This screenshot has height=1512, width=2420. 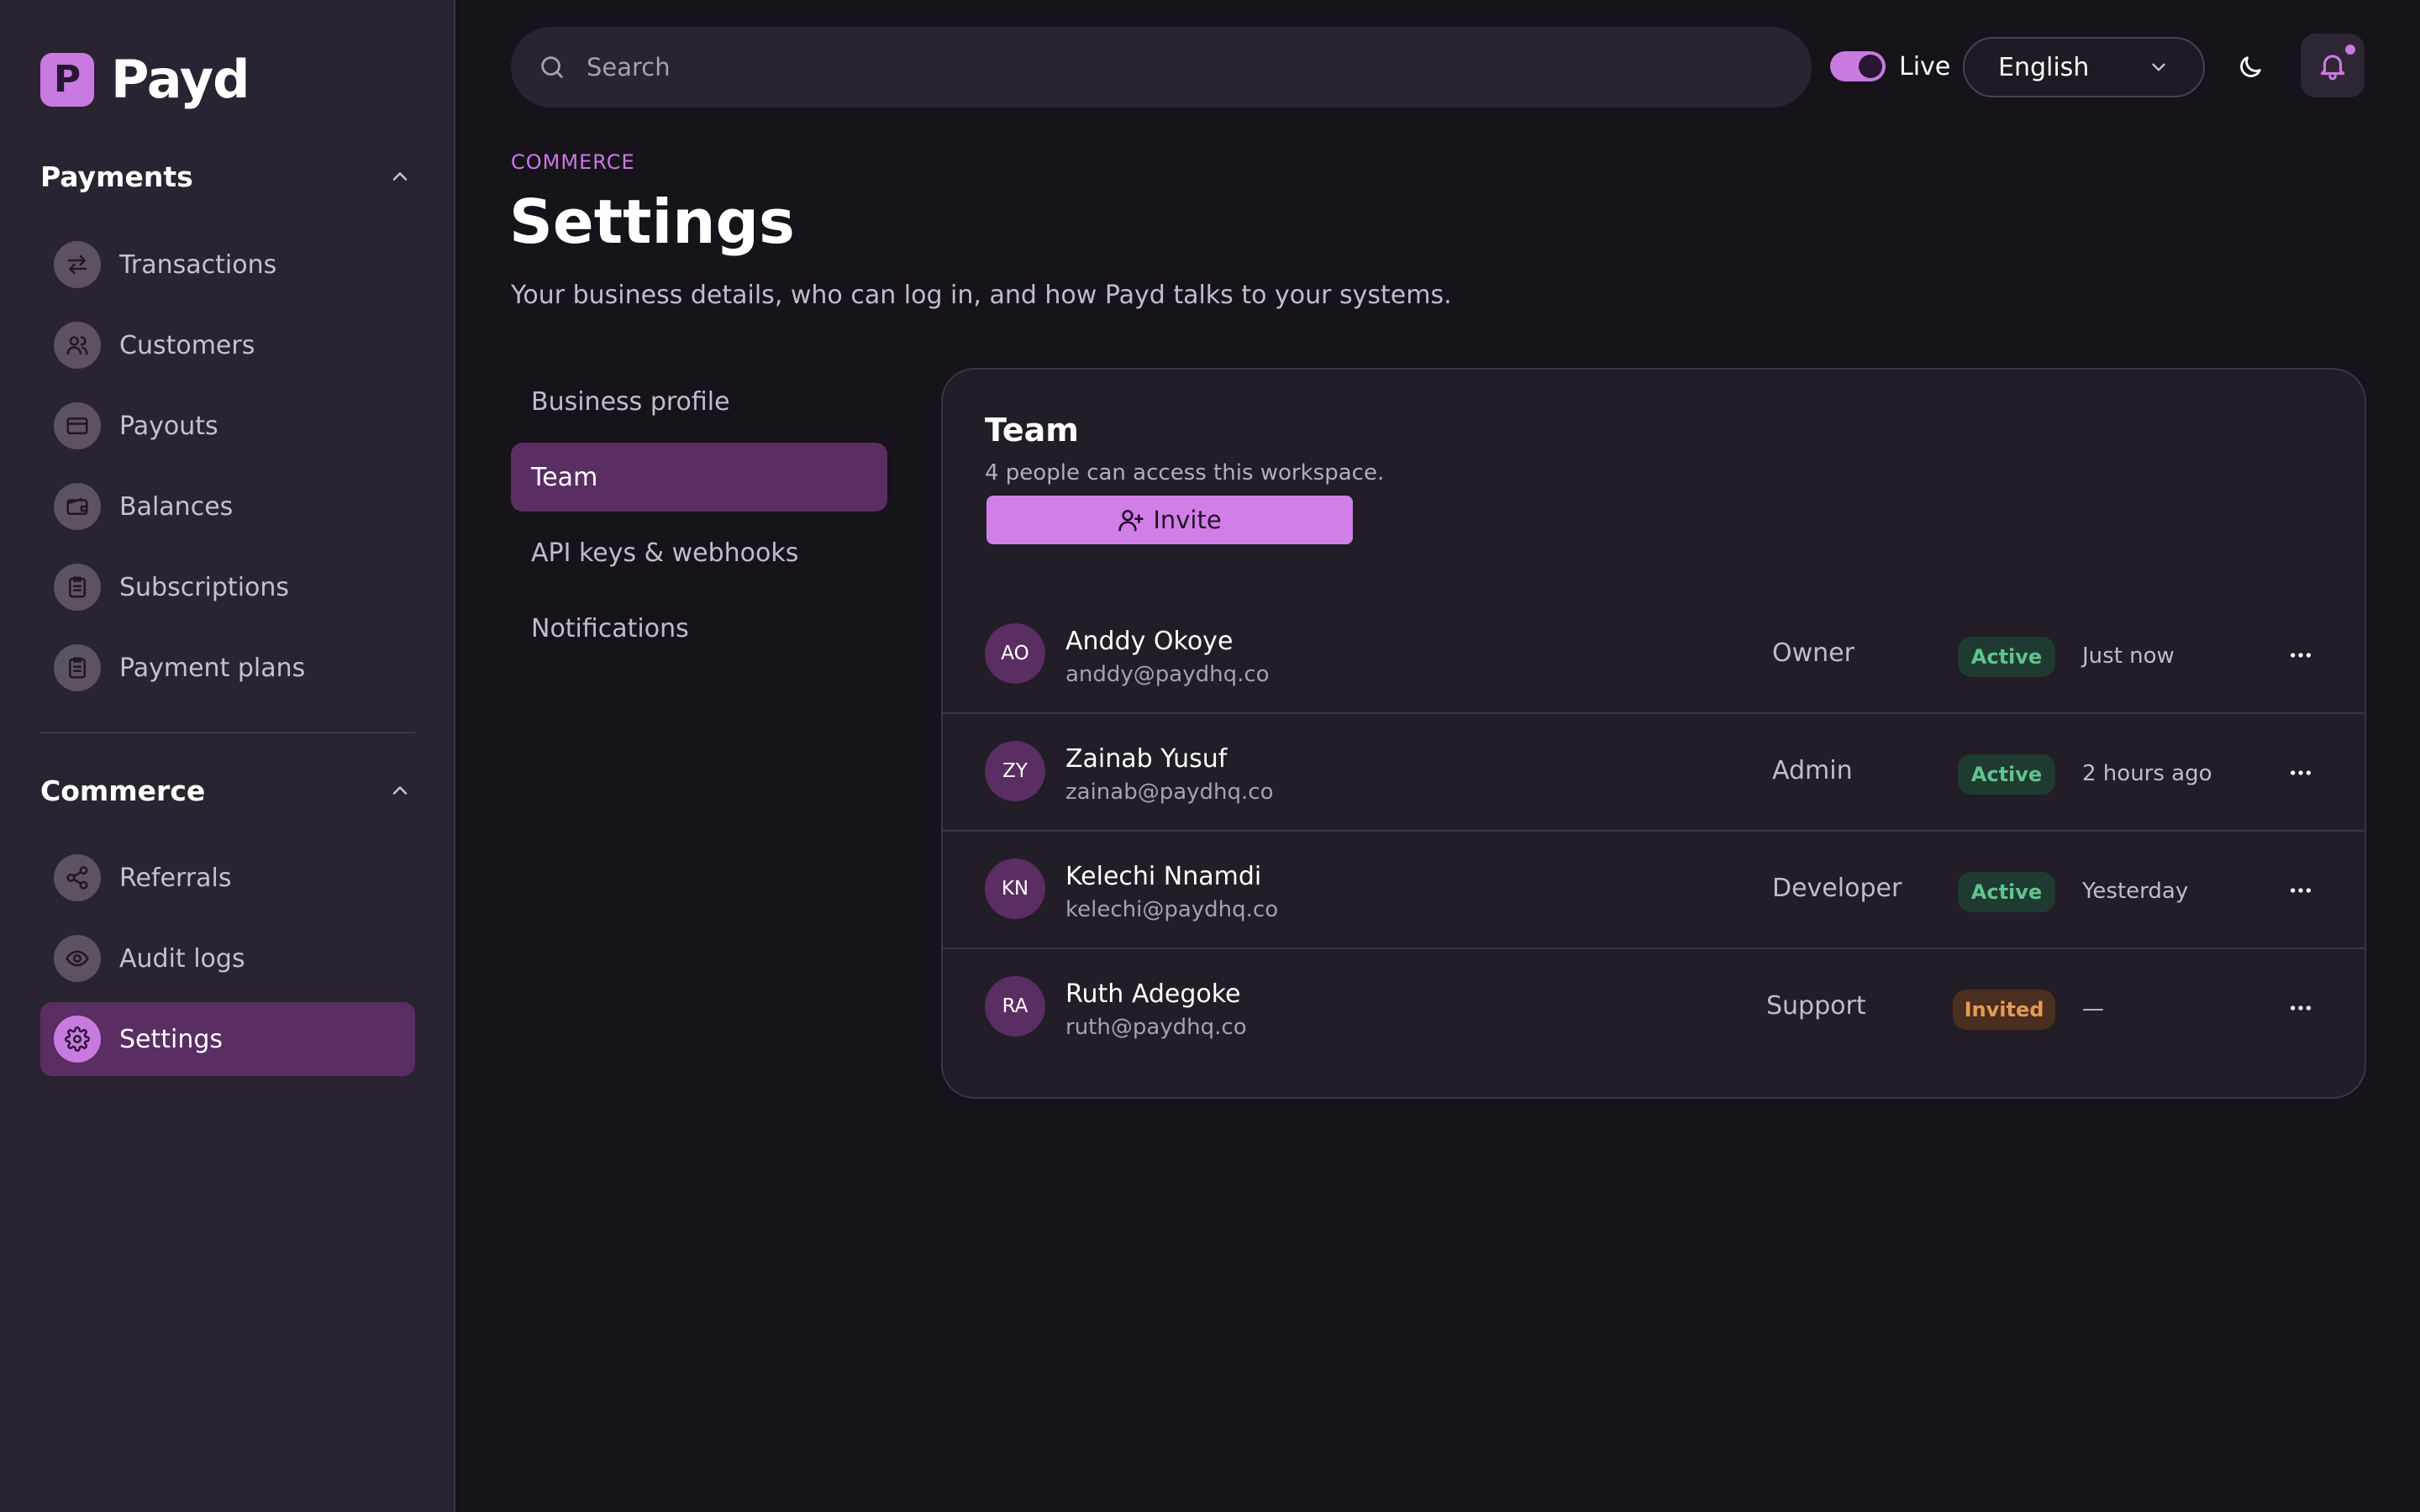 What do you see at coordinates (699, 628) in the screenshot?
I see `tab-notifications: Notifications` at bounding box center [699, 628].